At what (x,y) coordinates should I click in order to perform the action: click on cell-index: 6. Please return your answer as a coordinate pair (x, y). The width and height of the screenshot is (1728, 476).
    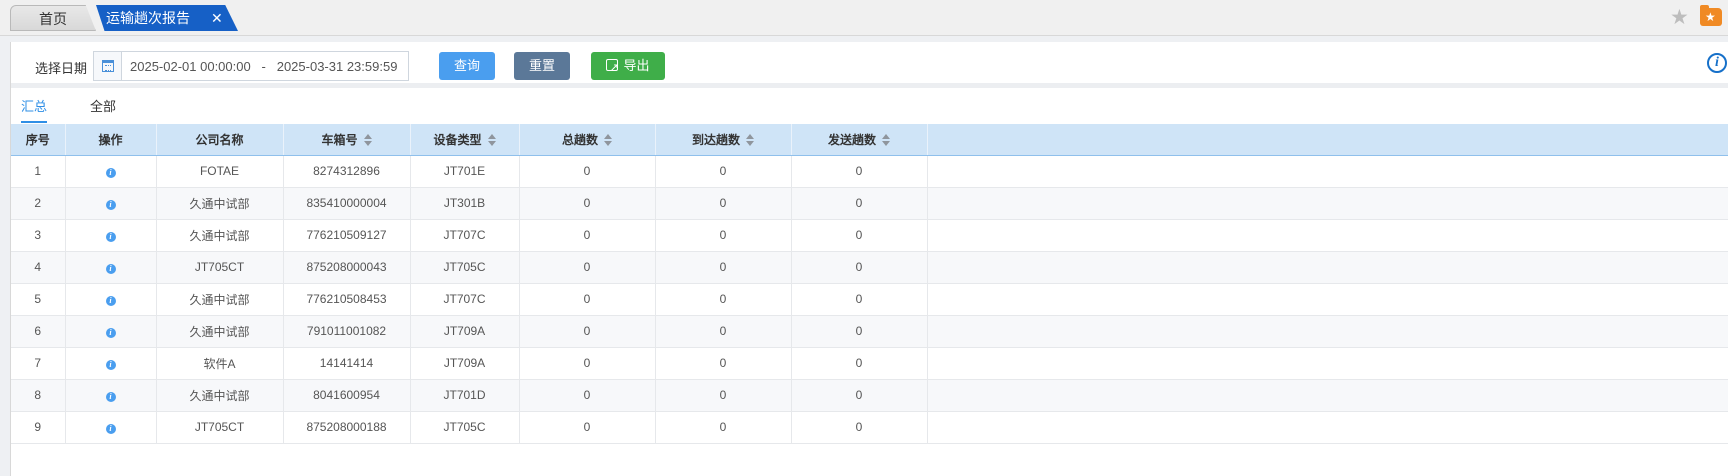
    Looking at the image, I should click on (38, 331).